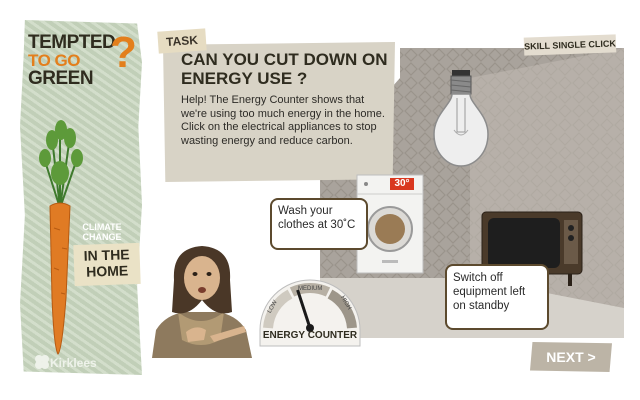 The width and height of the screenshot is (640, 400). What do you see at coordinates (102, 232) in the screenshot?
I see `climate-change-label: CLIMATE CHANGE` at bounding box center [102, 232].